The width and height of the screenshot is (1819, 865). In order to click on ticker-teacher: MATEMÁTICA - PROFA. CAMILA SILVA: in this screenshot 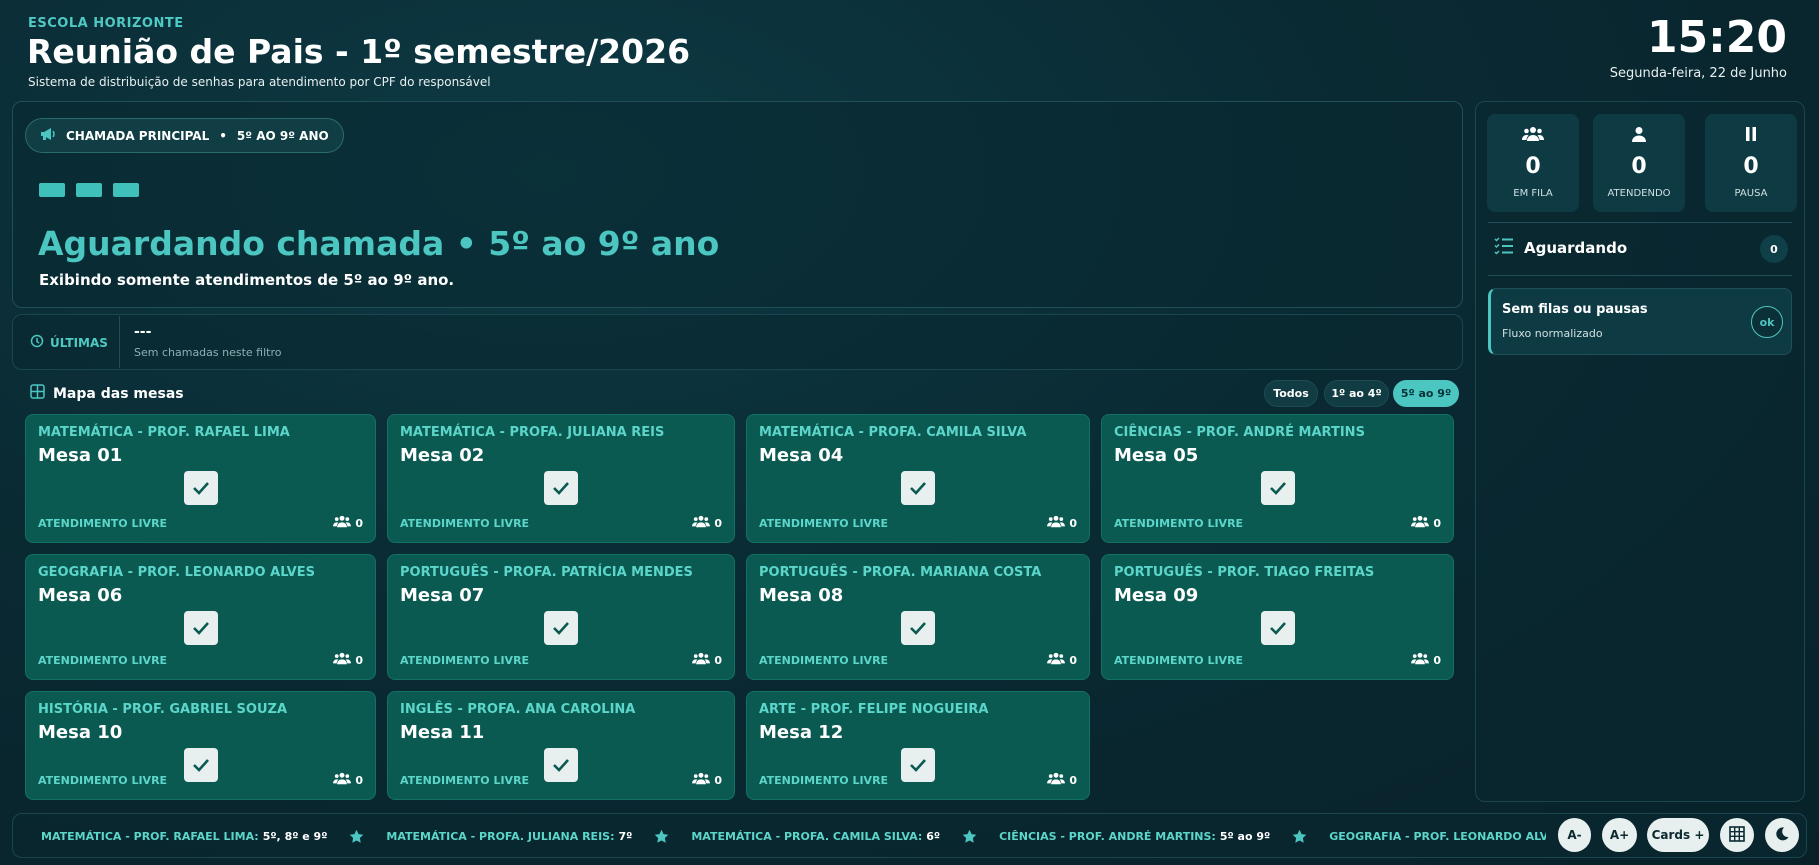, I will do `click(807, 836)`.